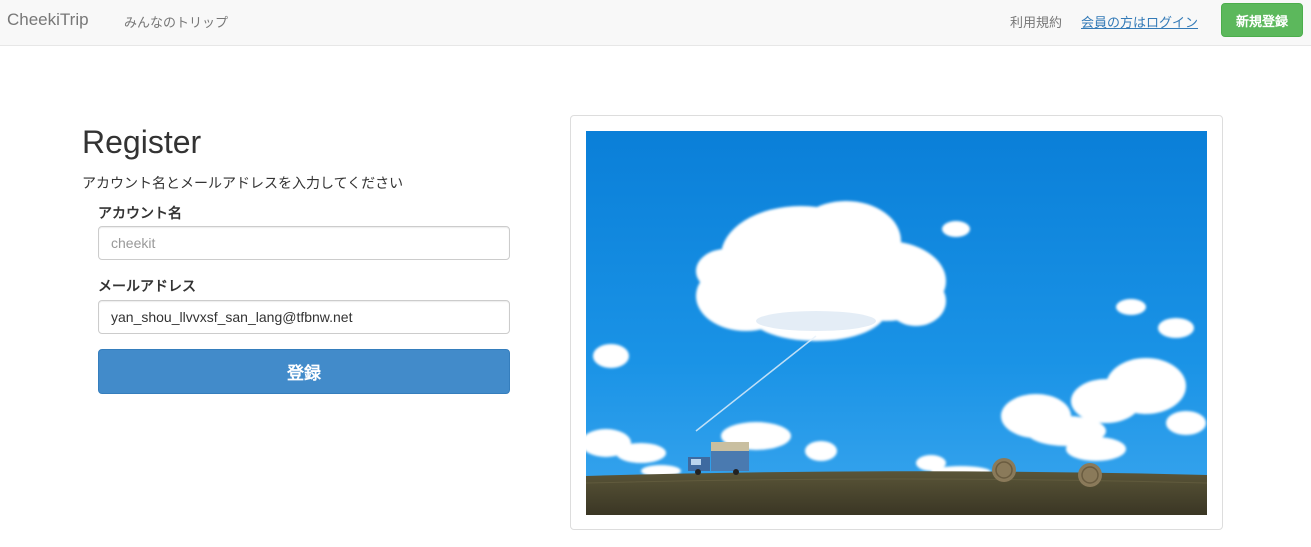 The image size is (1311, 547). Describe the element at coordinates (176, 21) in the screenshot. I see `nav-link-trips: みんなのトリップ` at that location.